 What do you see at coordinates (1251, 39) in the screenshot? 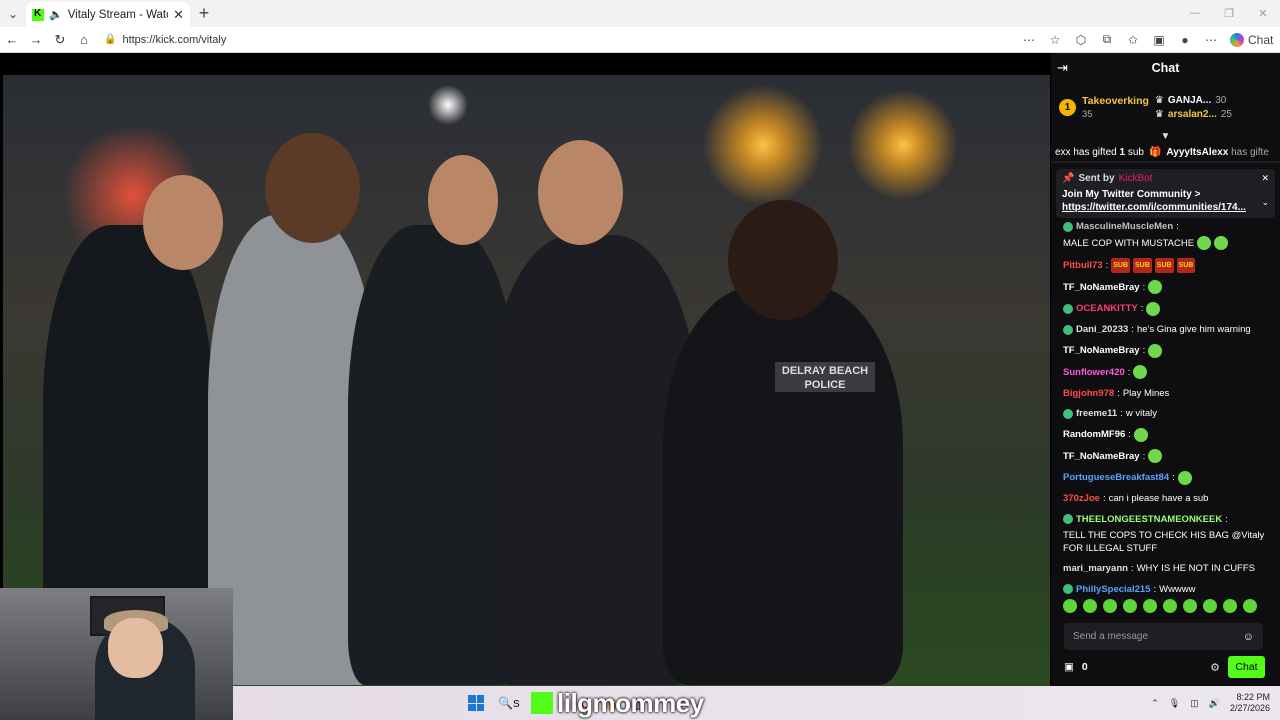
I see `copilot-button: Chat` at bounding box center [1251, 39].